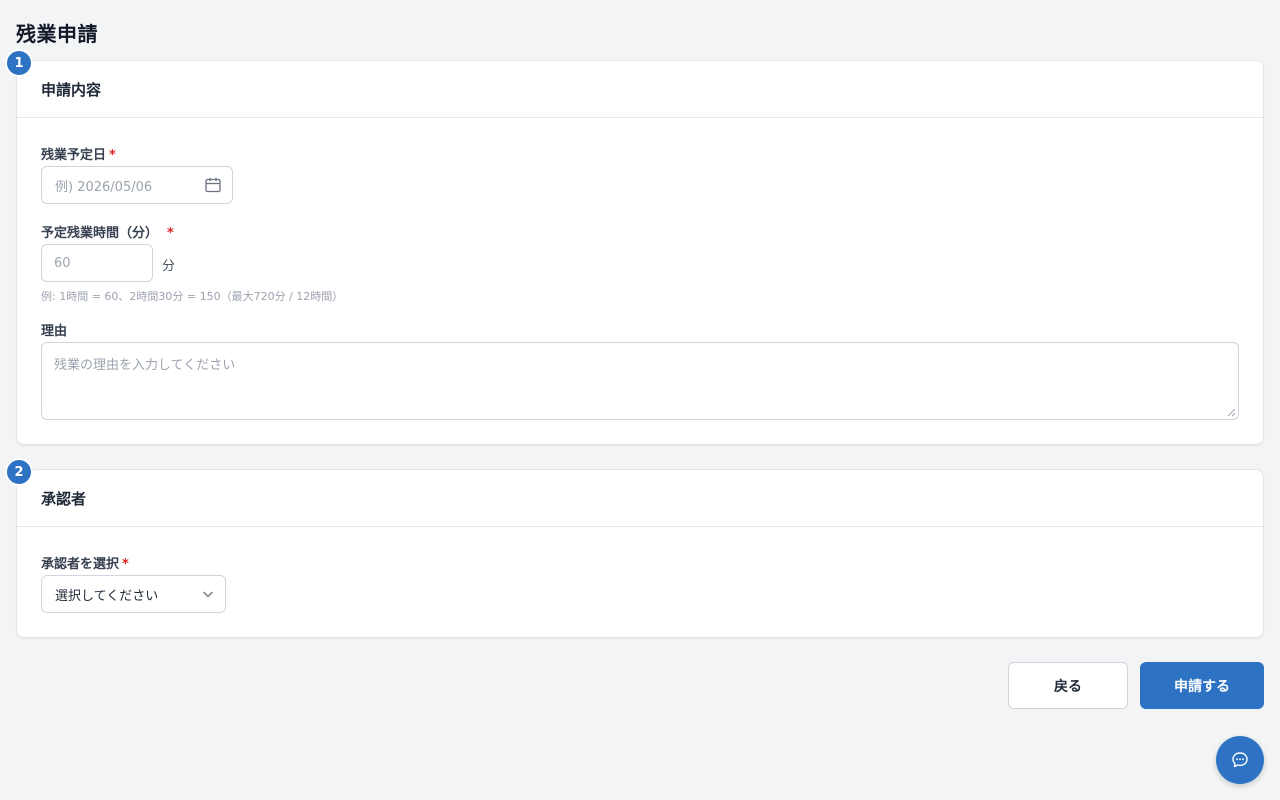 The width and height of the screenshot is (1280, 800). Describe the element at coordinates (64, 498) in the screenshot. I see `section-title: 承認者` at that location.